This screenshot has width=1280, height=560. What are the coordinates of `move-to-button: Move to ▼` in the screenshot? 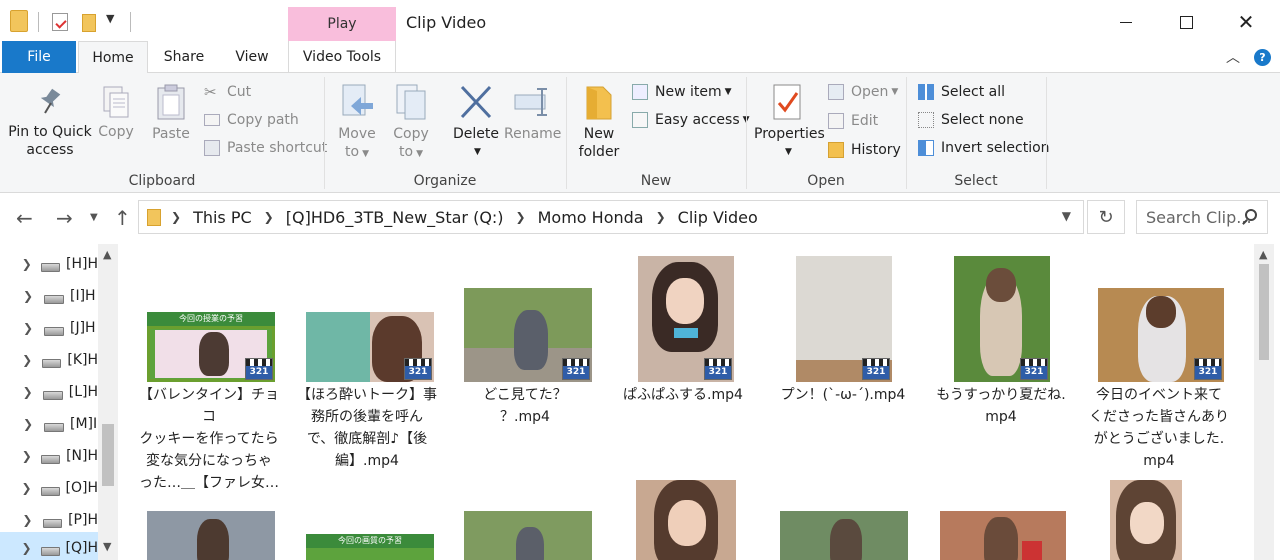 It's located at (357, 123).